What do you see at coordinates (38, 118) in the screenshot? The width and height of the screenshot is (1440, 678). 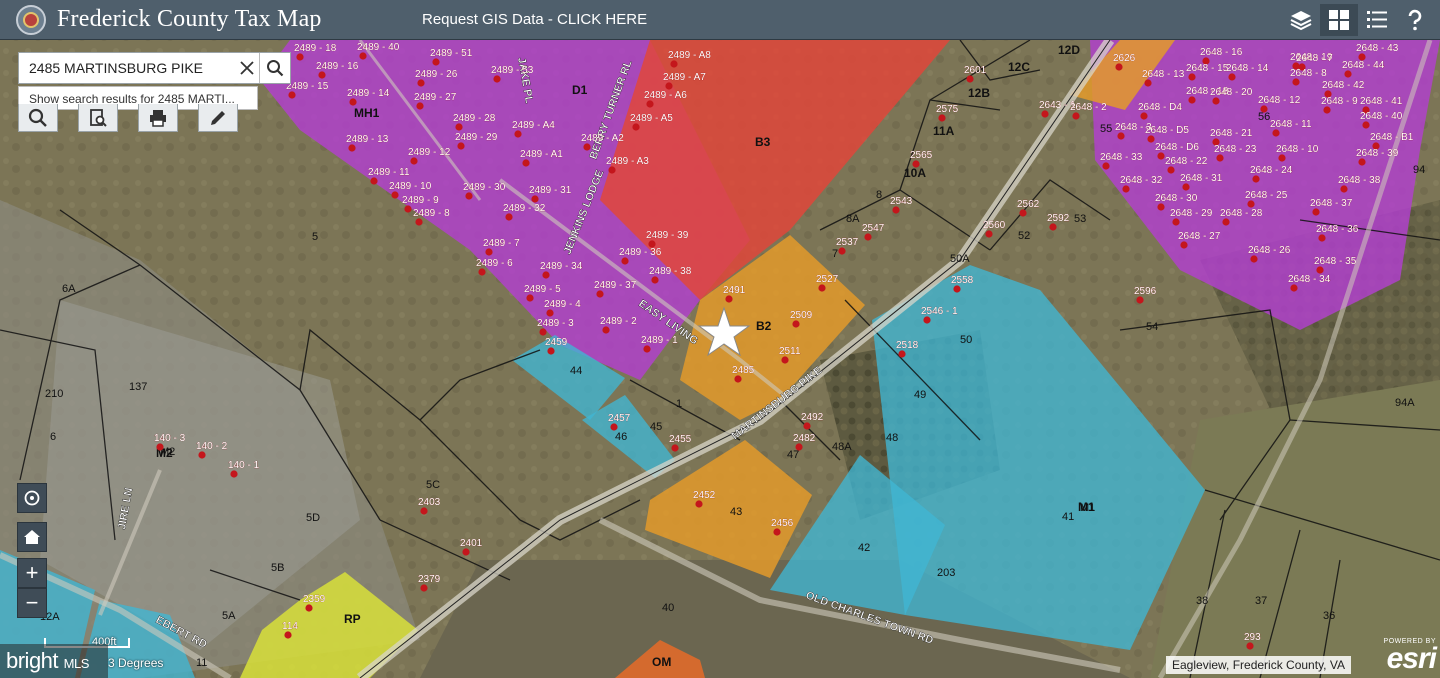 I see `zoom-search-tool-button` at bounding box center [38, 118].